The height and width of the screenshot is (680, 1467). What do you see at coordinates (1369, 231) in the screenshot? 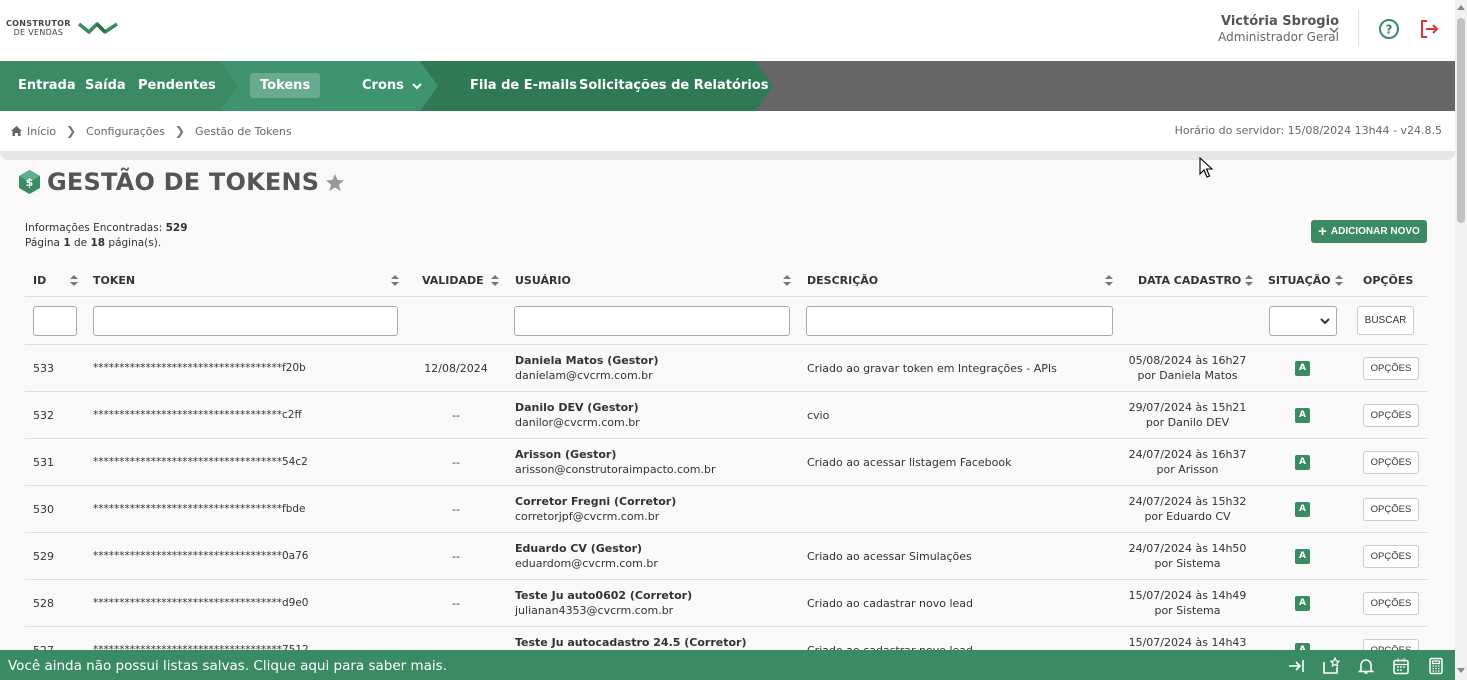
I see `add-new-button: + ADICIONAR NOVO` at bounding box center [1369, 231].